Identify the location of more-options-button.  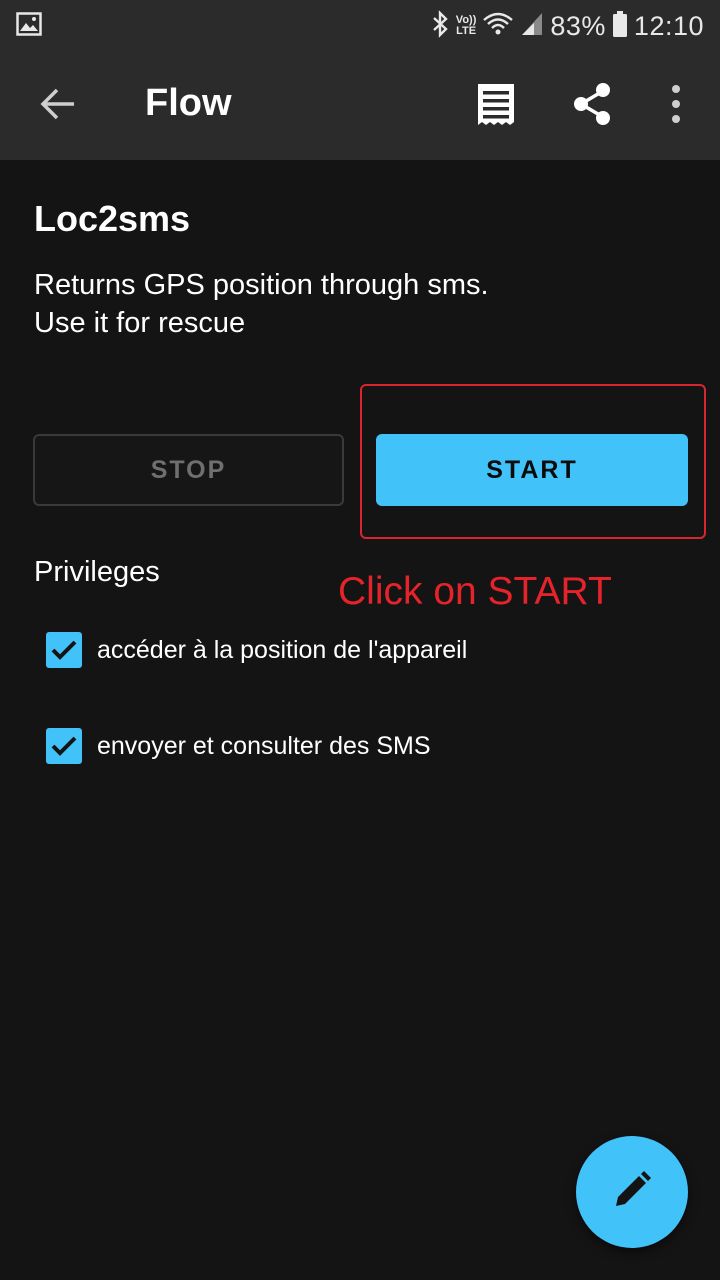
(676, 106).